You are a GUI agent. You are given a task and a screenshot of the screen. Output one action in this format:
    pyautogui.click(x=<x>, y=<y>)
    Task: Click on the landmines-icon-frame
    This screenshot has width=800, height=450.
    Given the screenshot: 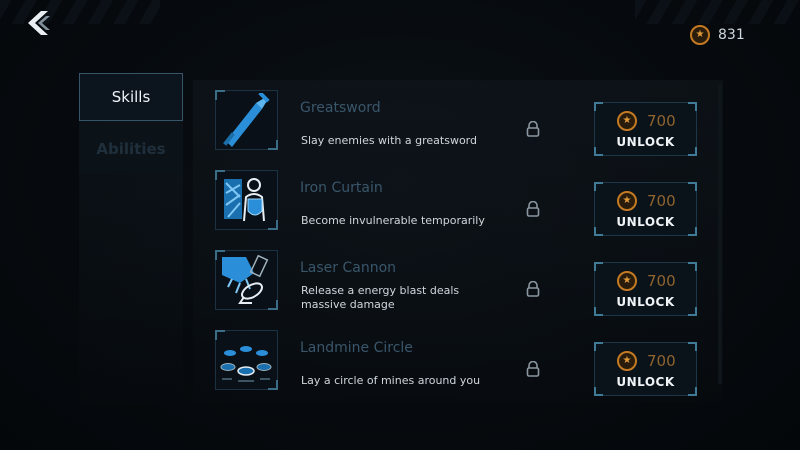 What is the action you would take?
    pyautogui.click(x=246, y=360)
    